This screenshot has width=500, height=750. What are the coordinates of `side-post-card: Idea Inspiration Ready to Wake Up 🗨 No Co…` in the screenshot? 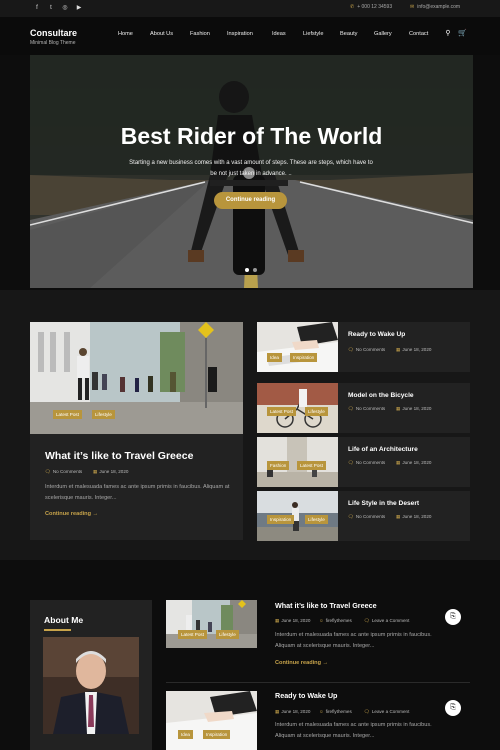 It's located at (363, 347).